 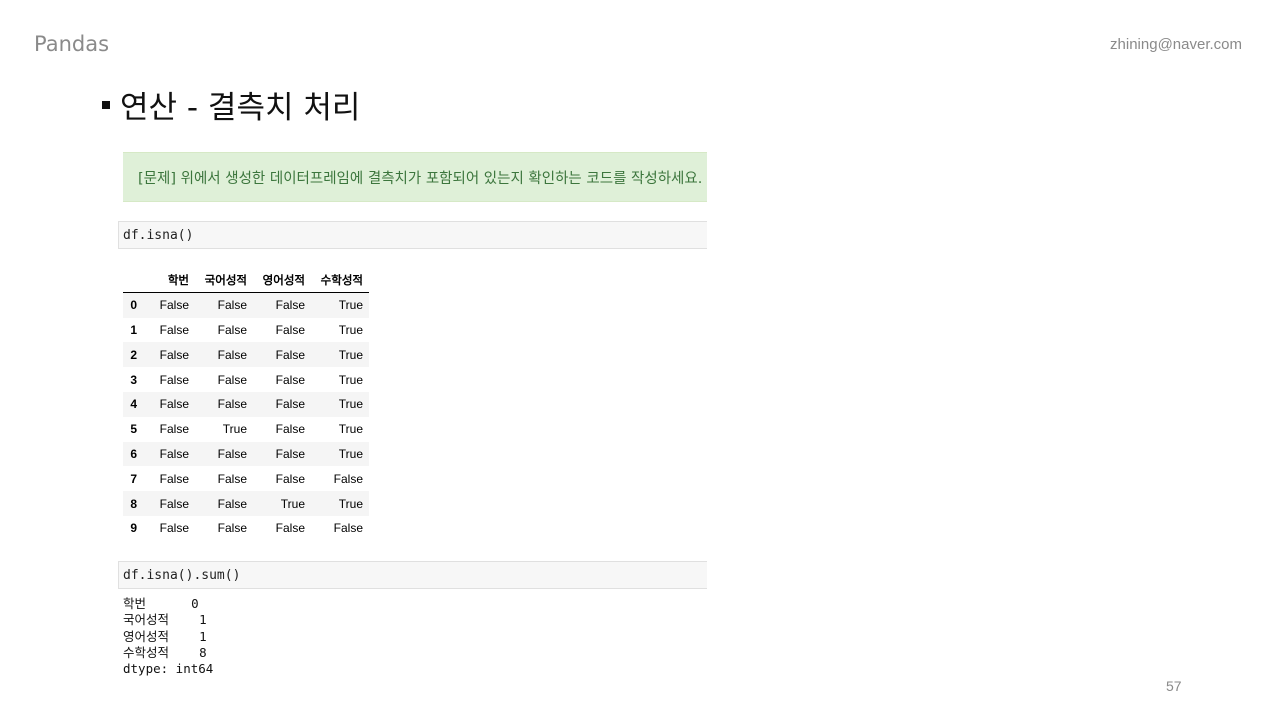 What do you see at coordinates (133, 503) in the screenshot?
I see `row-index: 8` at bounding box center [133, 503].